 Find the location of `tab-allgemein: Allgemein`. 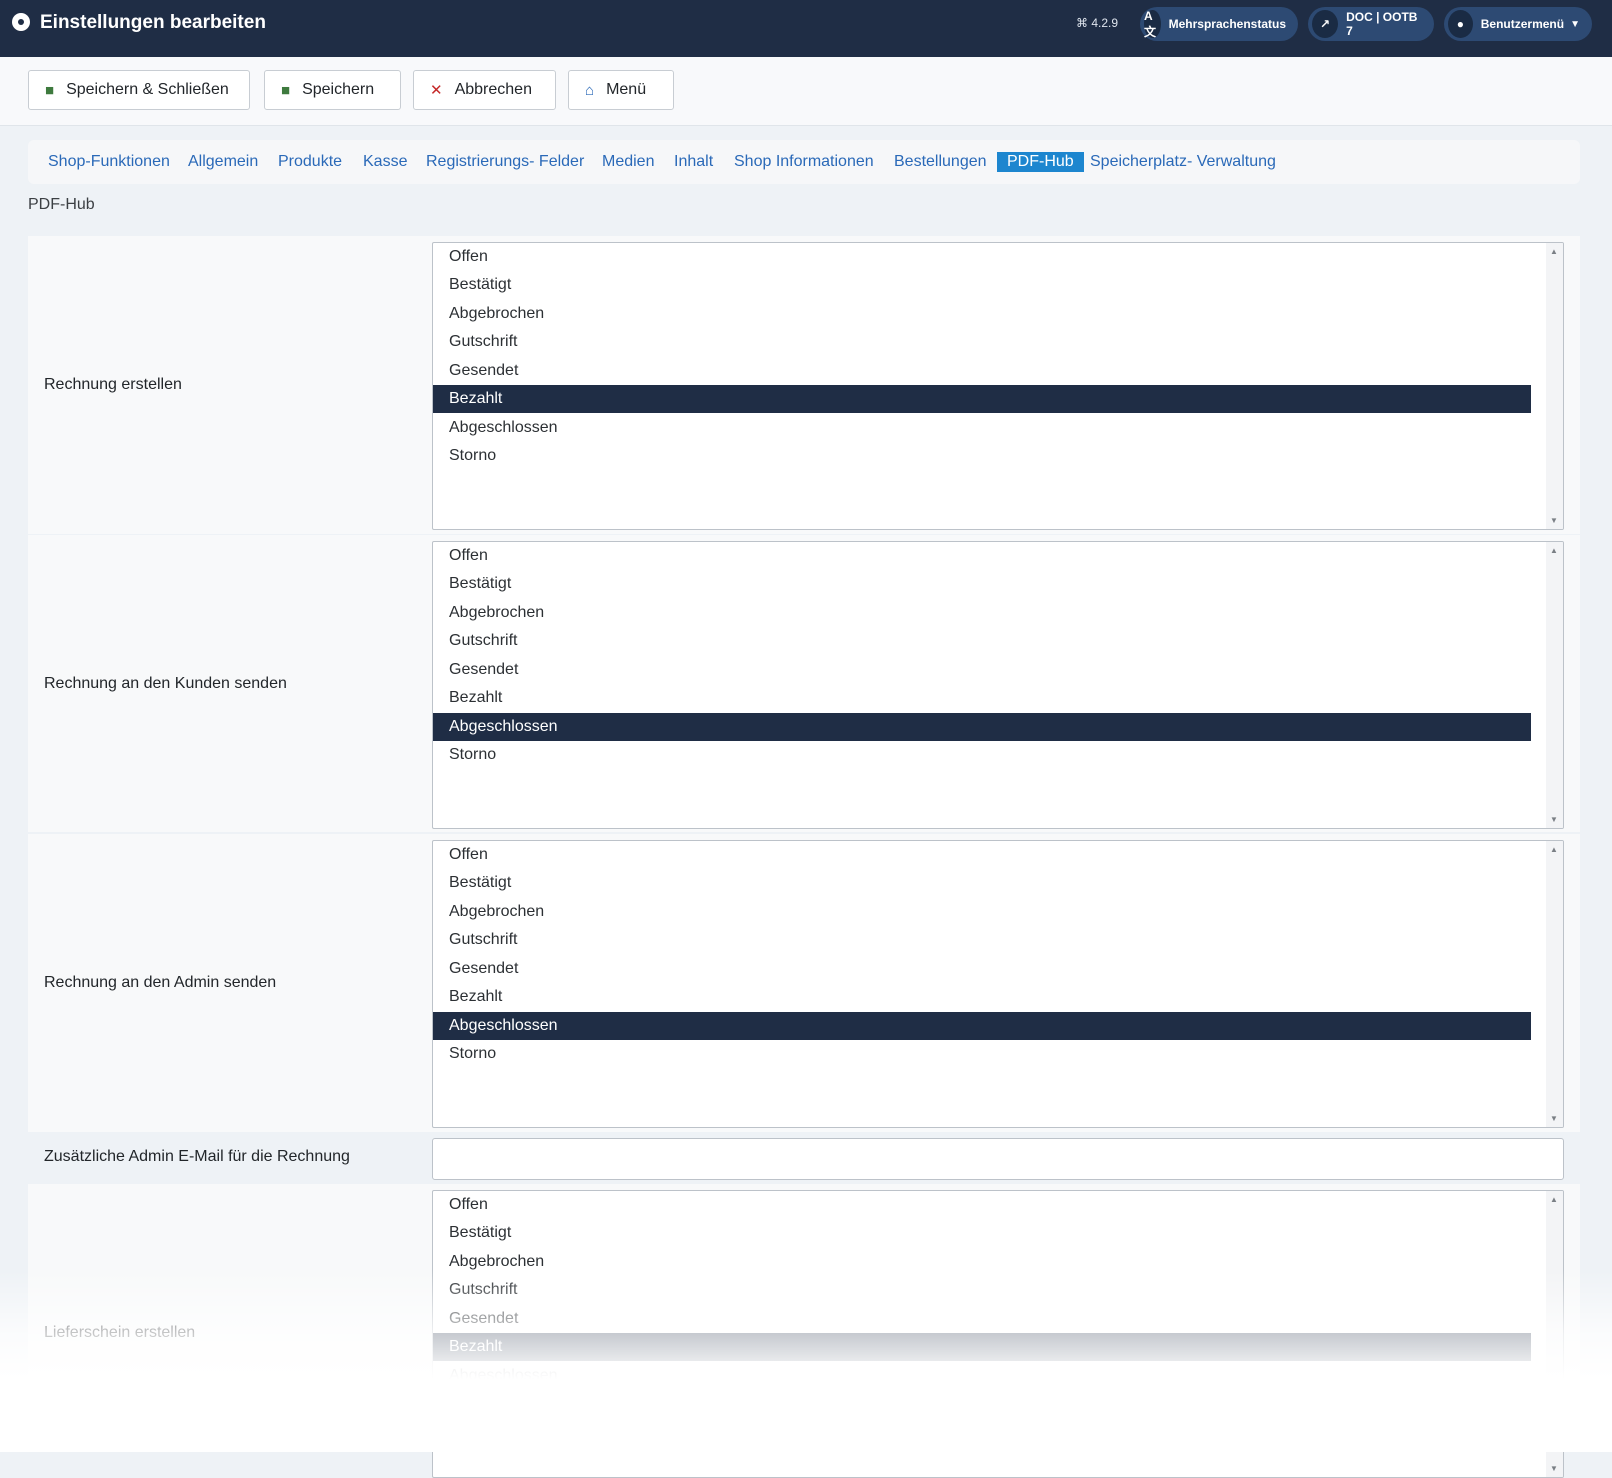

tab-allgemein: Allgemein is located at coordinates (223, 162).